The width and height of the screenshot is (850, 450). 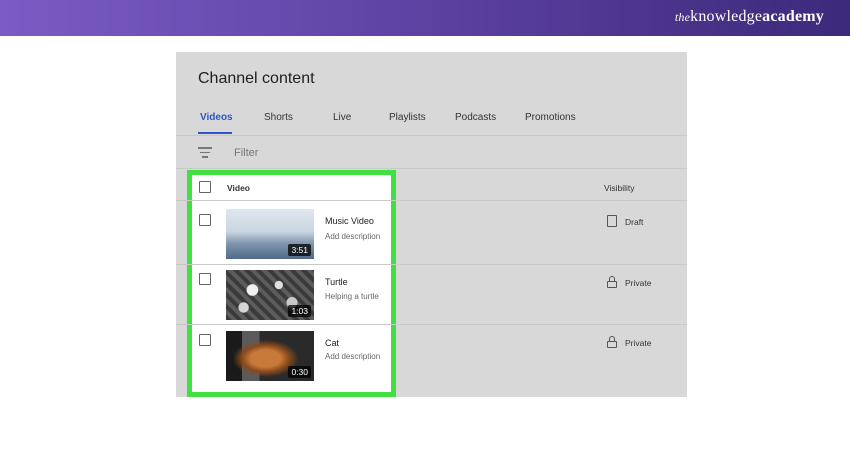 What do you see at coordinates (475, 117) in the screenshot?
I see `tab-podcasts: Podcasts` at bounding box center [475, 117].